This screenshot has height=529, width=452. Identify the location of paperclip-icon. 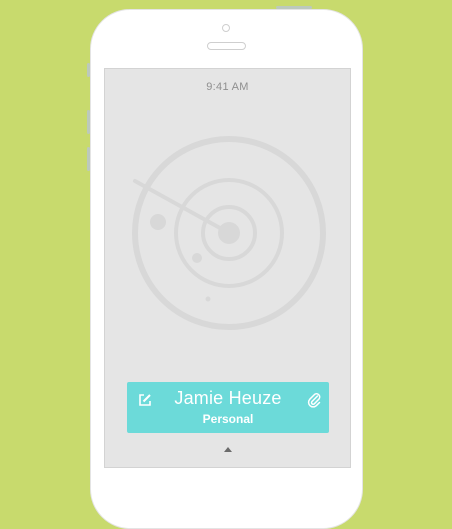
(314, 400).